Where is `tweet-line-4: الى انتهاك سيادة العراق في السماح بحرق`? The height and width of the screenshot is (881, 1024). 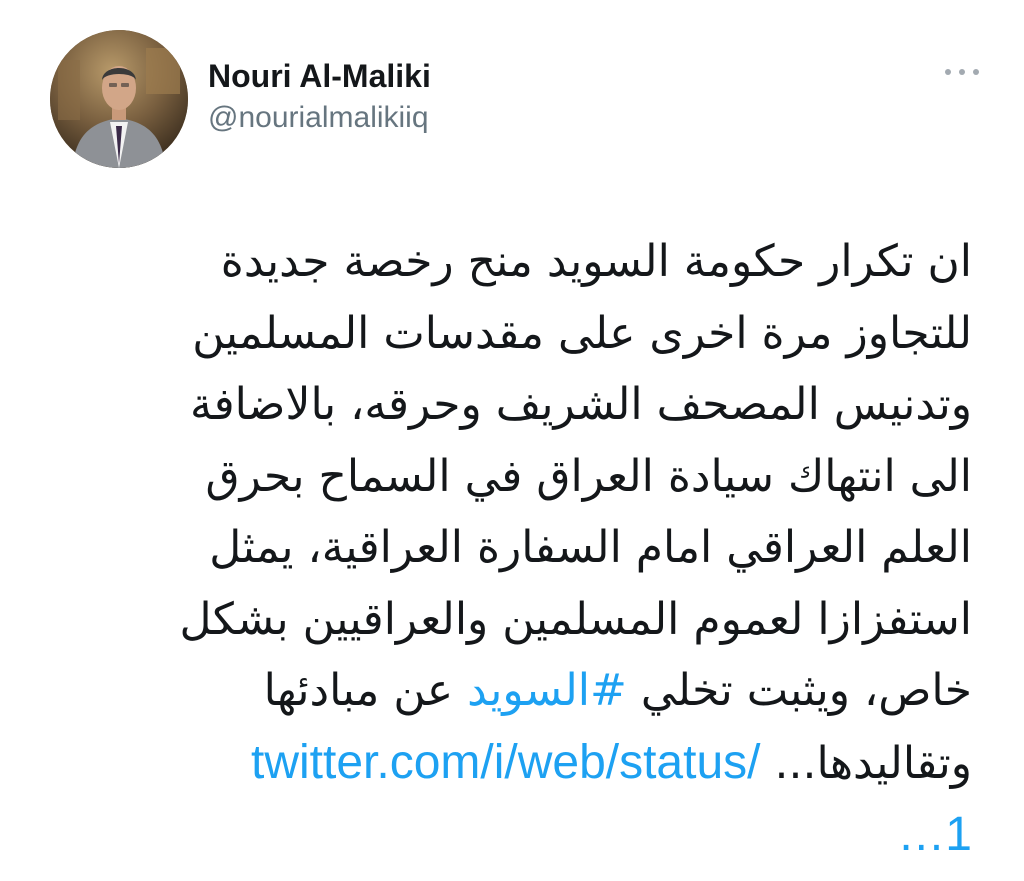
tweet-line-4: الى انتهاك سيادة العراق في السماح بحرق is located at coordinates (588, 476).